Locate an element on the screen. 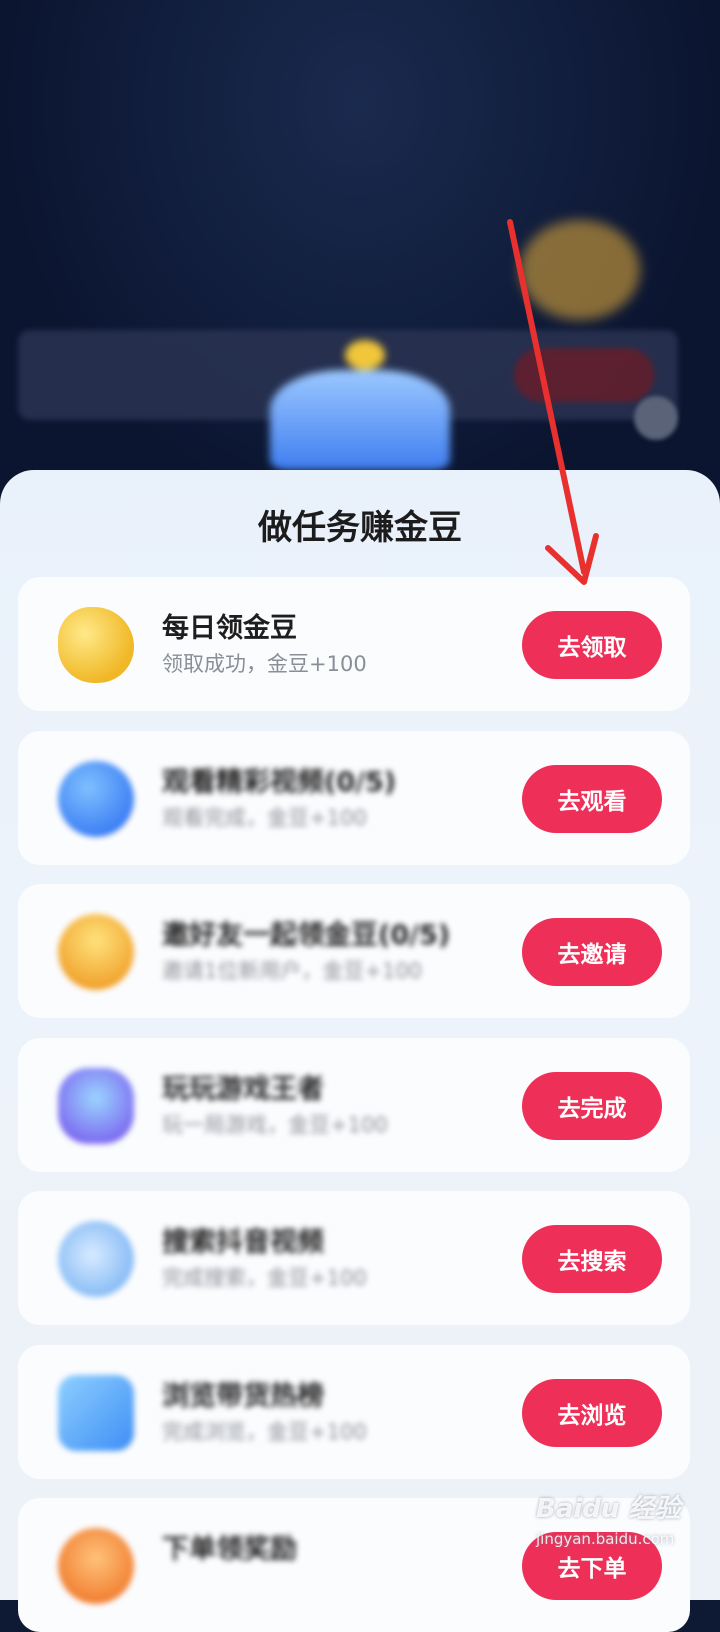 The width and height of the screenshot is (720, 1632). task-desc: 完成浏览，金豆+100 is located at coordinates (264, 1432).